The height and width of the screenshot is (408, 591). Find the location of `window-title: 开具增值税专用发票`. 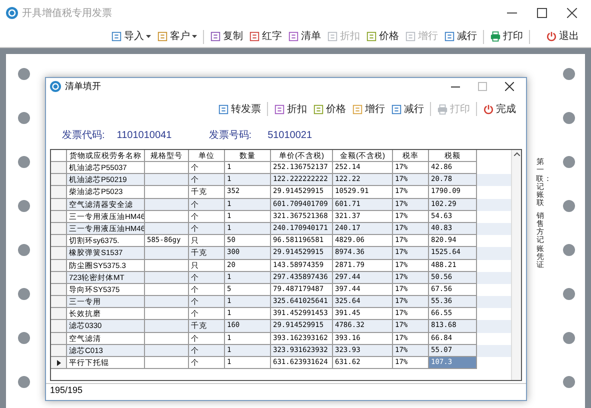

window-title: 开具增值税专用发票 is located at coordinates (67, 13).